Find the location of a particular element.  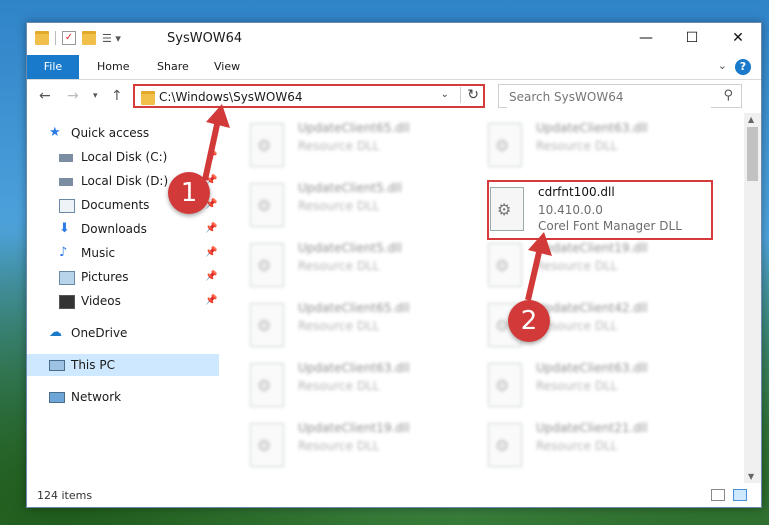

annotation-badge-1: 1 is located at coordinates (189, 193).